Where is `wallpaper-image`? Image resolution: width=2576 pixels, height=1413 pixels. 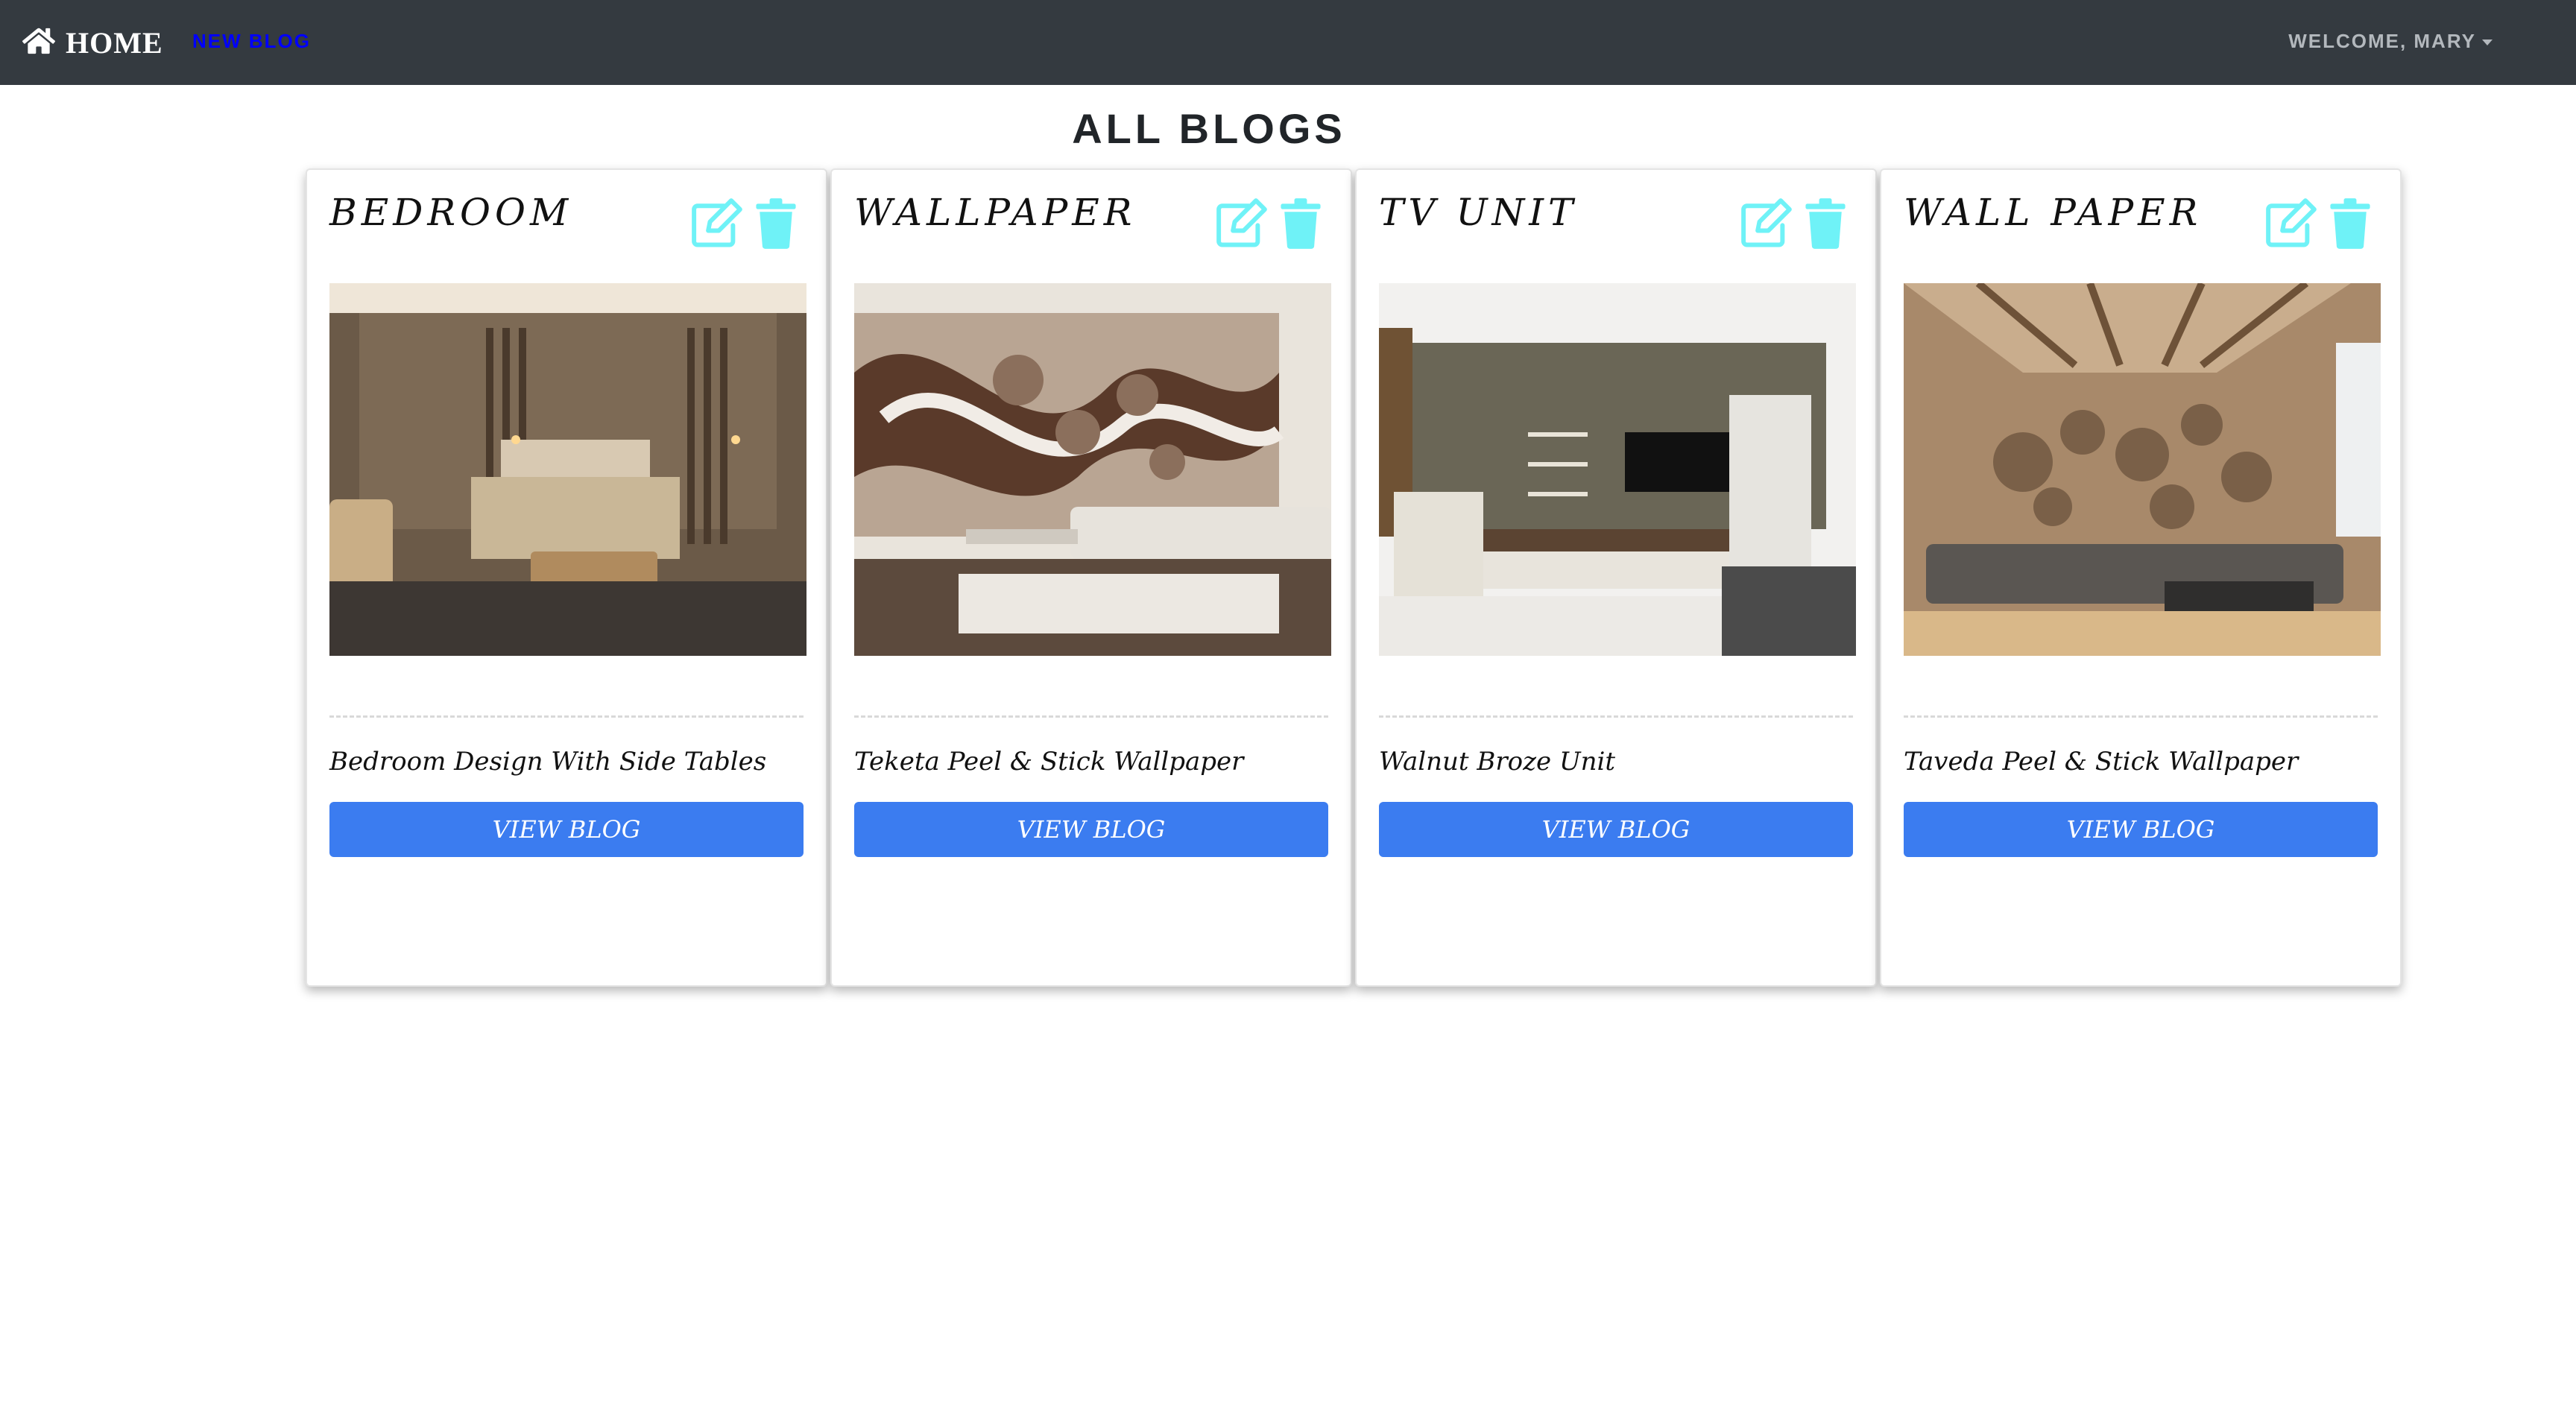 wallpaper-image is located at coordinates (1092, 469).